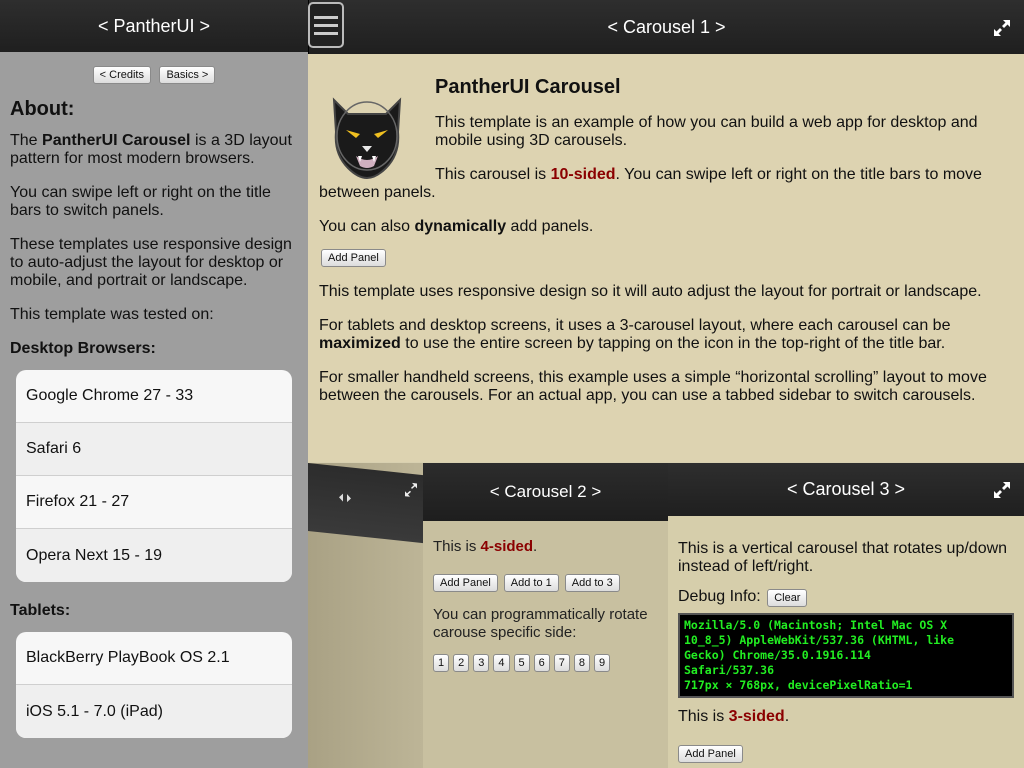  Describe the element at coordinates (734, 716) in the screenshot. I see `carousel3-paragraph-2: This is 3-sided.` at that location.